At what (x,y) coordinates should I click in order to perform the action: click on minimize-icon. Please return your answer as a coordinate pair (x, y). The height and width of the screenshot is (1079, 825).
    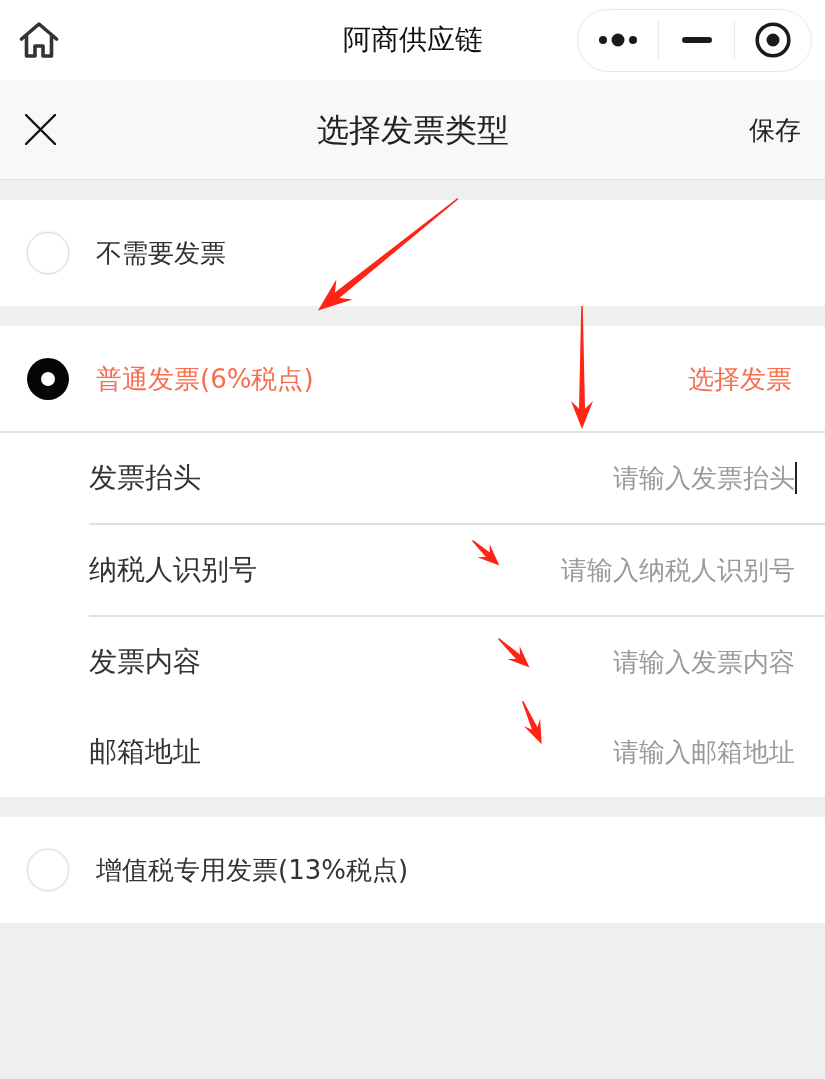
    Looking at the image, I should click on (696, 40).